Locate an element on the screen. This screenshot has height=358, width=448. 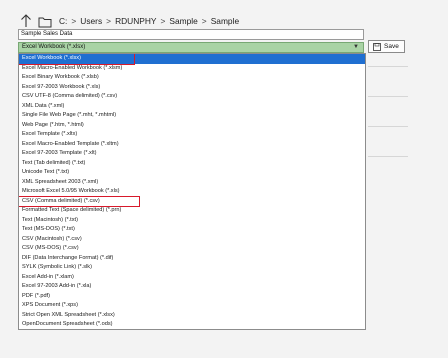
navigation-bar: C: > Users > RDUNPHY > Sample > Sample is located at coordinates (130, 21).